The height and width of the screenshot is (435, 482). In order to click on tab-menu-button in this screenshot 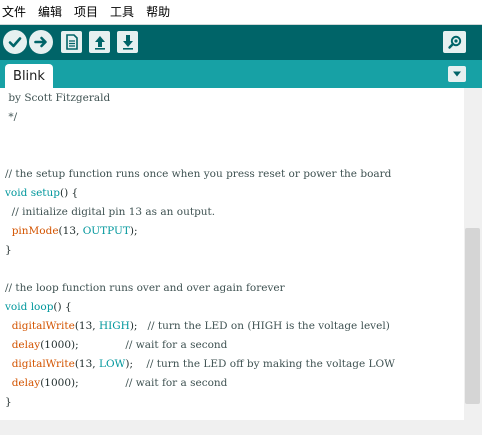, I will do `click(457, 74)`.